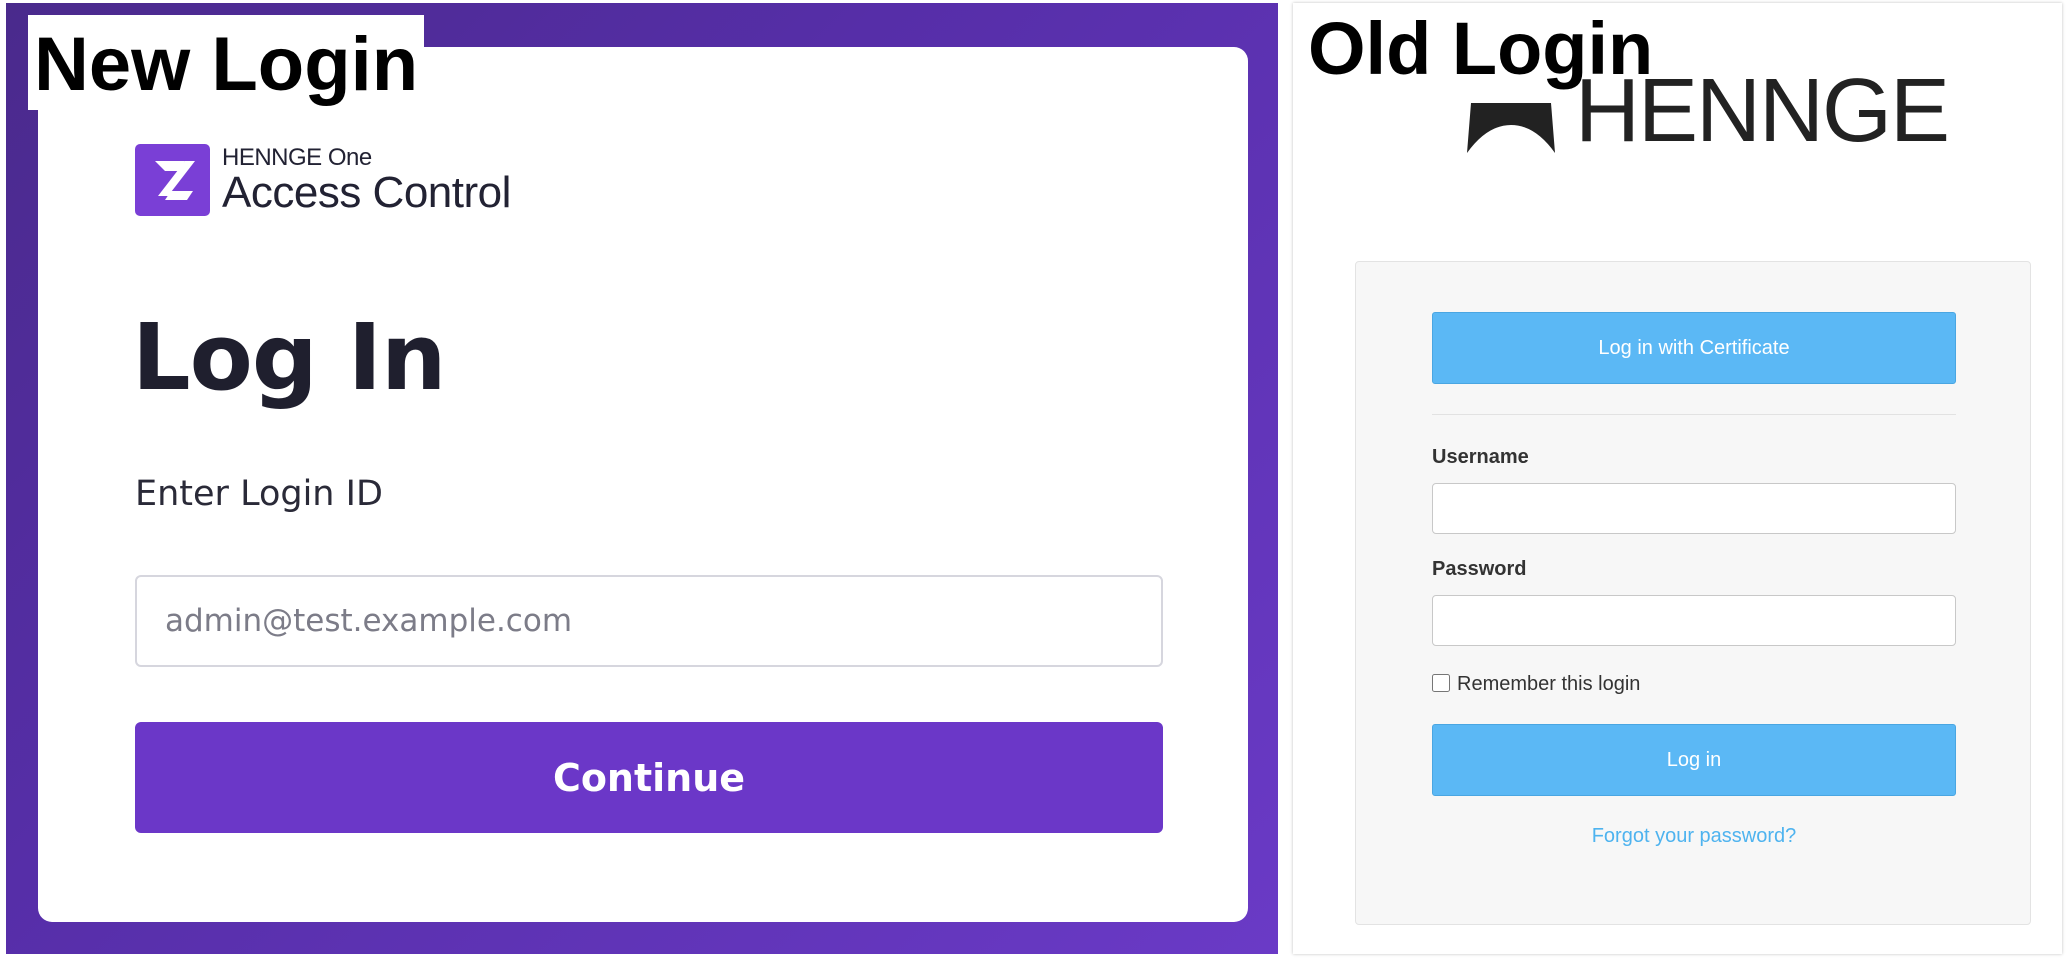  What do you see at coordinates (1694, 348) in the screenshot?
I see `certificate-login-button: Log in with Certificate` at bounding box center [1694, 348].